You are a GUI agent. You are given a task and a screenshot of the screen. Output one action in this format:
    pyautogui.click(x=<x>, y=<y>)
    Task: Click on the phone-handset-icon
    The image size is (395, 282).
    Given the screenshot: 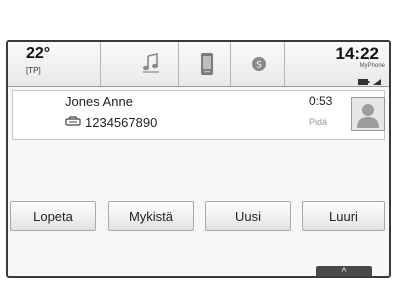 What is the action you would take?
    pyautogui.click(x=207, y=64)
    